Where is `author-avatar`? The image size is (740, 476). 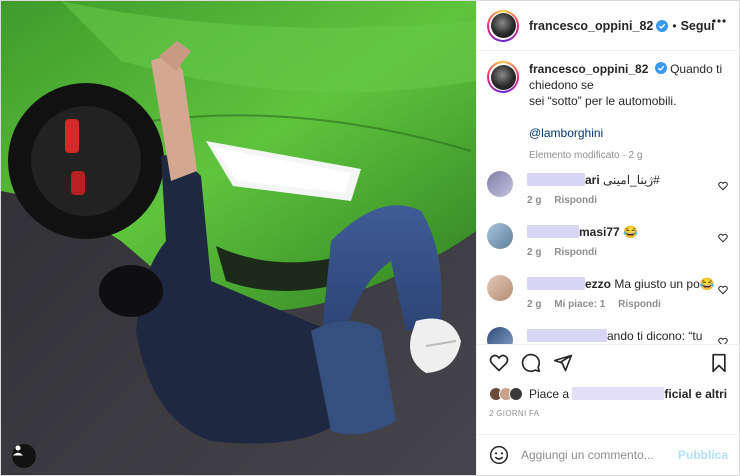 author-avatar is located at coordinates (503, 25).